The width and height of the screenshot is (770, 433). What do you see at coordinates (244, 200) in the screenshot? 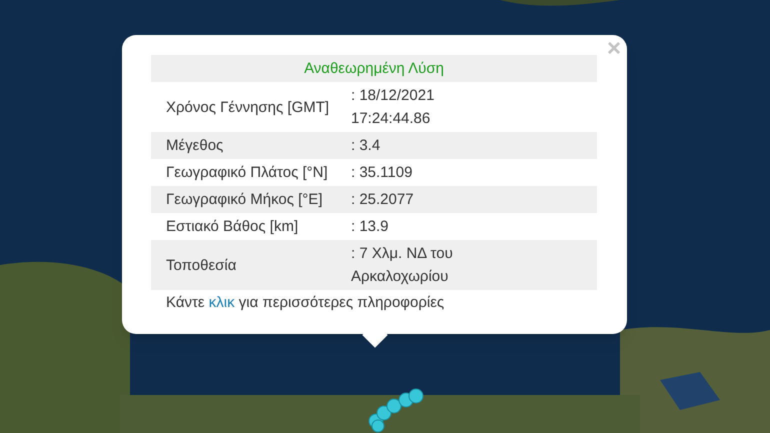
I see `field-label: Γεωγραφικό Μήκος [°E]` at bounding box center [244, 200].